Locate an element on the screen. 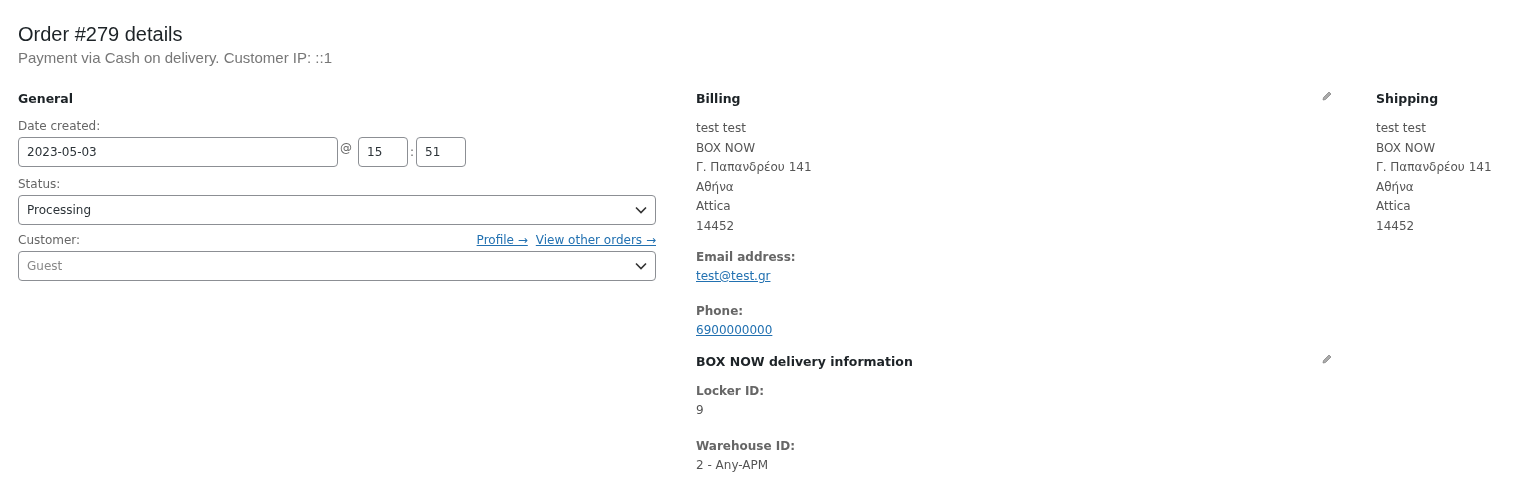 This screenshot has width=1524, height=501. section-heading: Shipping is located at coordinates (1408, 99).